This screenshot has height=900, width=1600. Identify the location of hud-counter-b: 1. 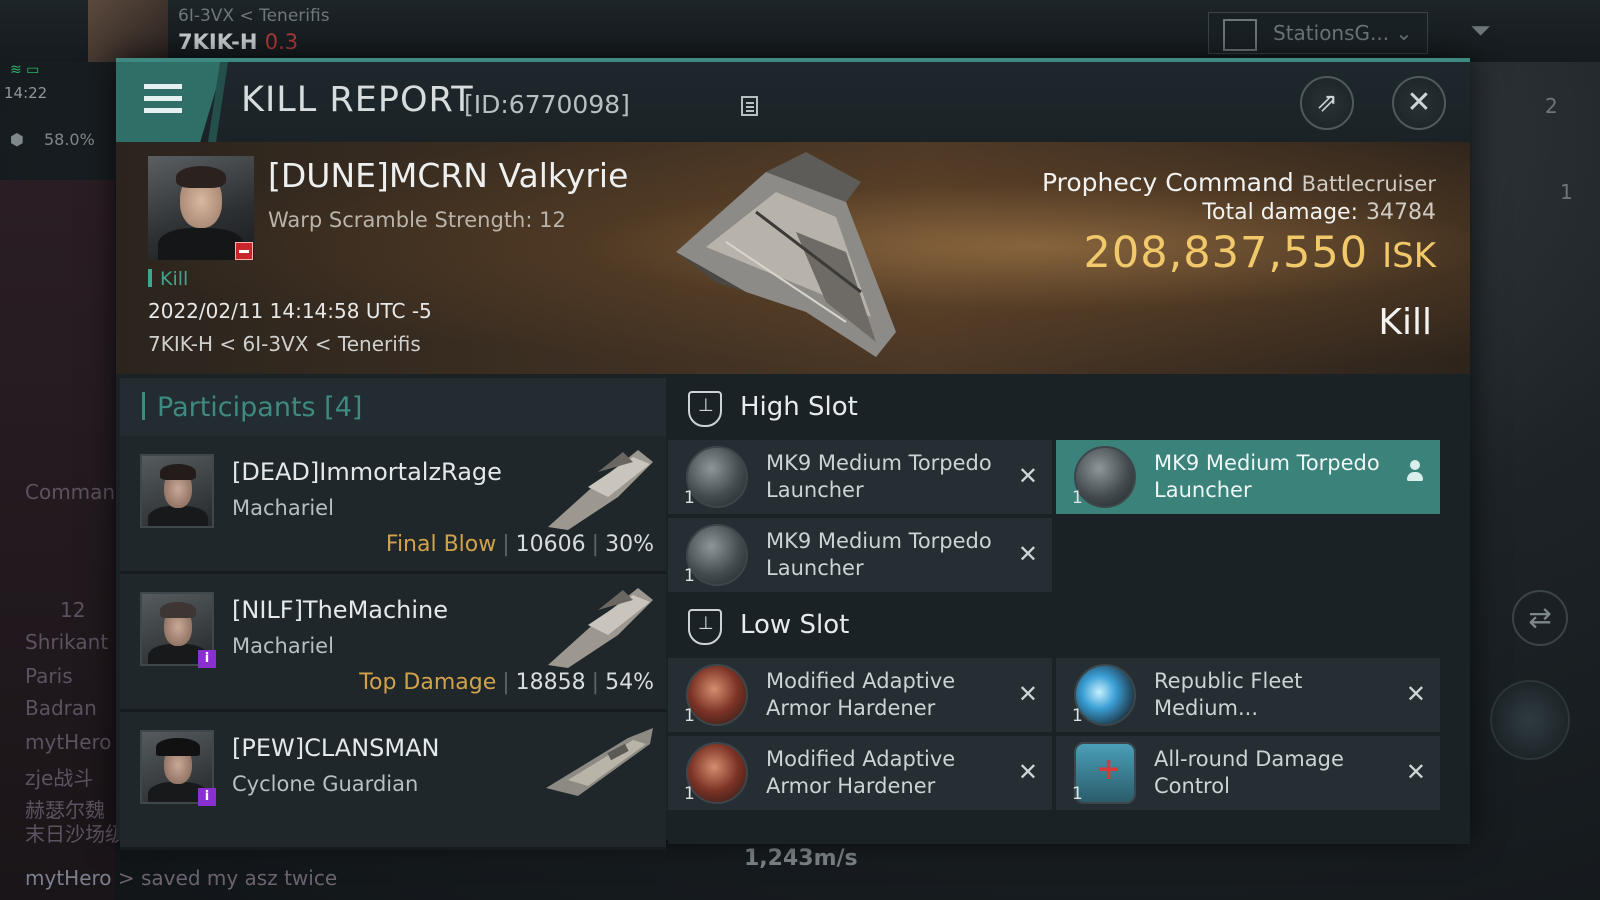
(1566, 192).